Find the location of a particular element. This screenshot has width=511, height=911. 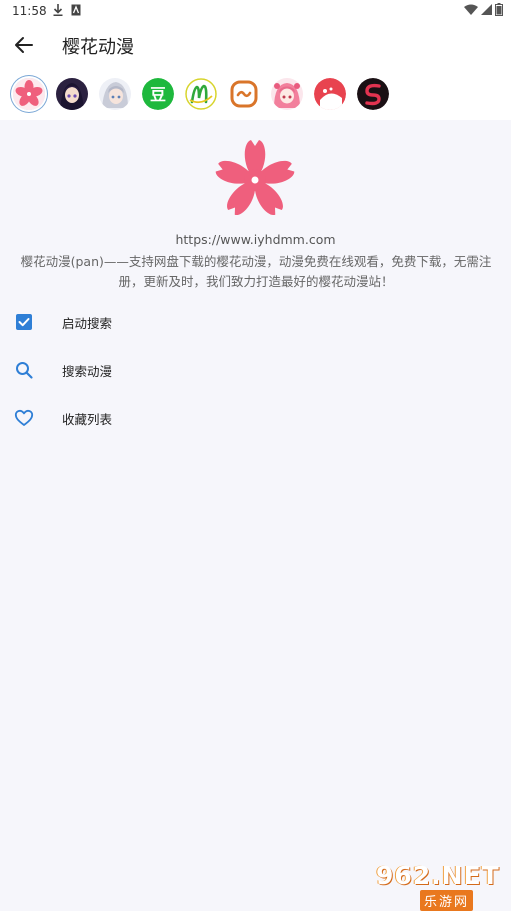

source-selector: 豆 is located at coordinates (255, 94).